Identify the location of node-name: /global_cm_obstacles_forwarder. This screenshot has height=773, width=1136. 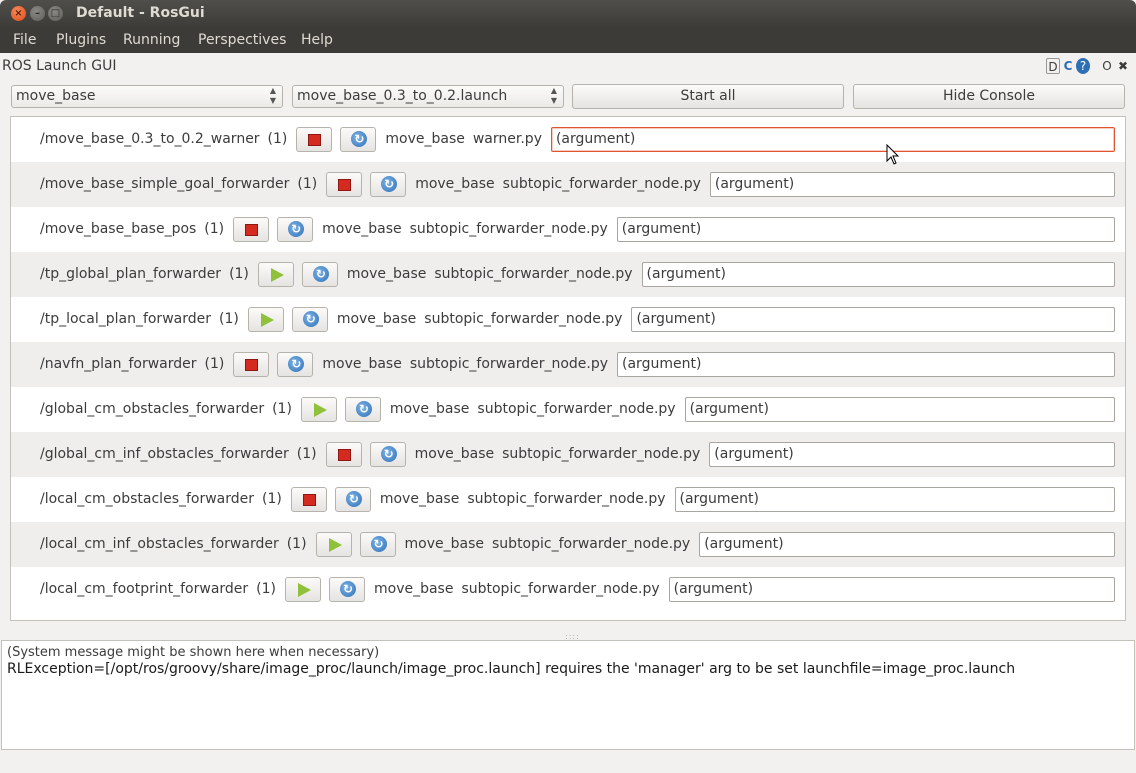
(152, 409).